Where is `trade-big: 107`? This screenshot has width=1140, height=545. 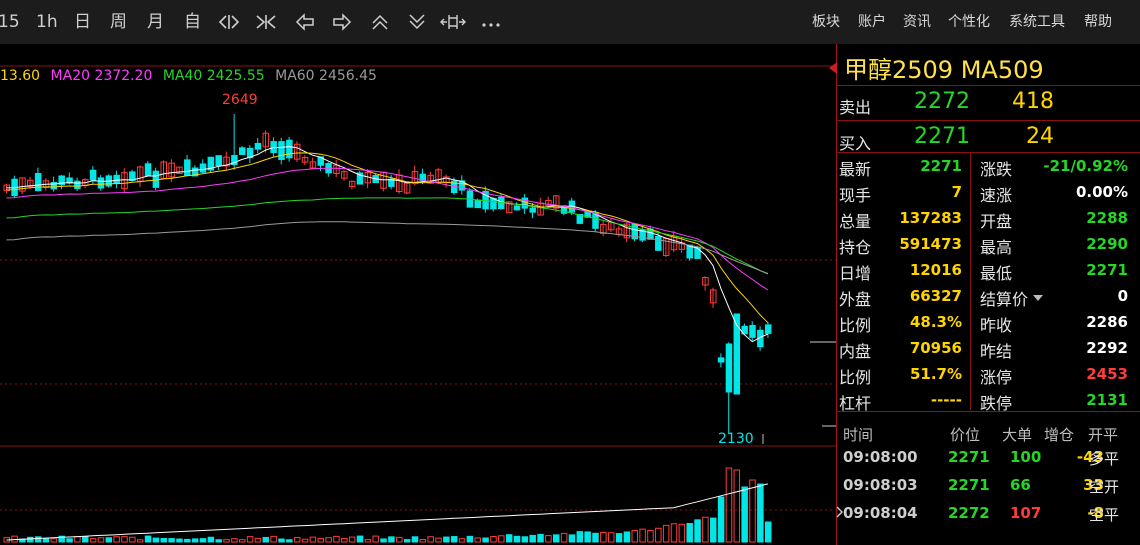
trade-big: 107 is located at coordinates (1026, 513).